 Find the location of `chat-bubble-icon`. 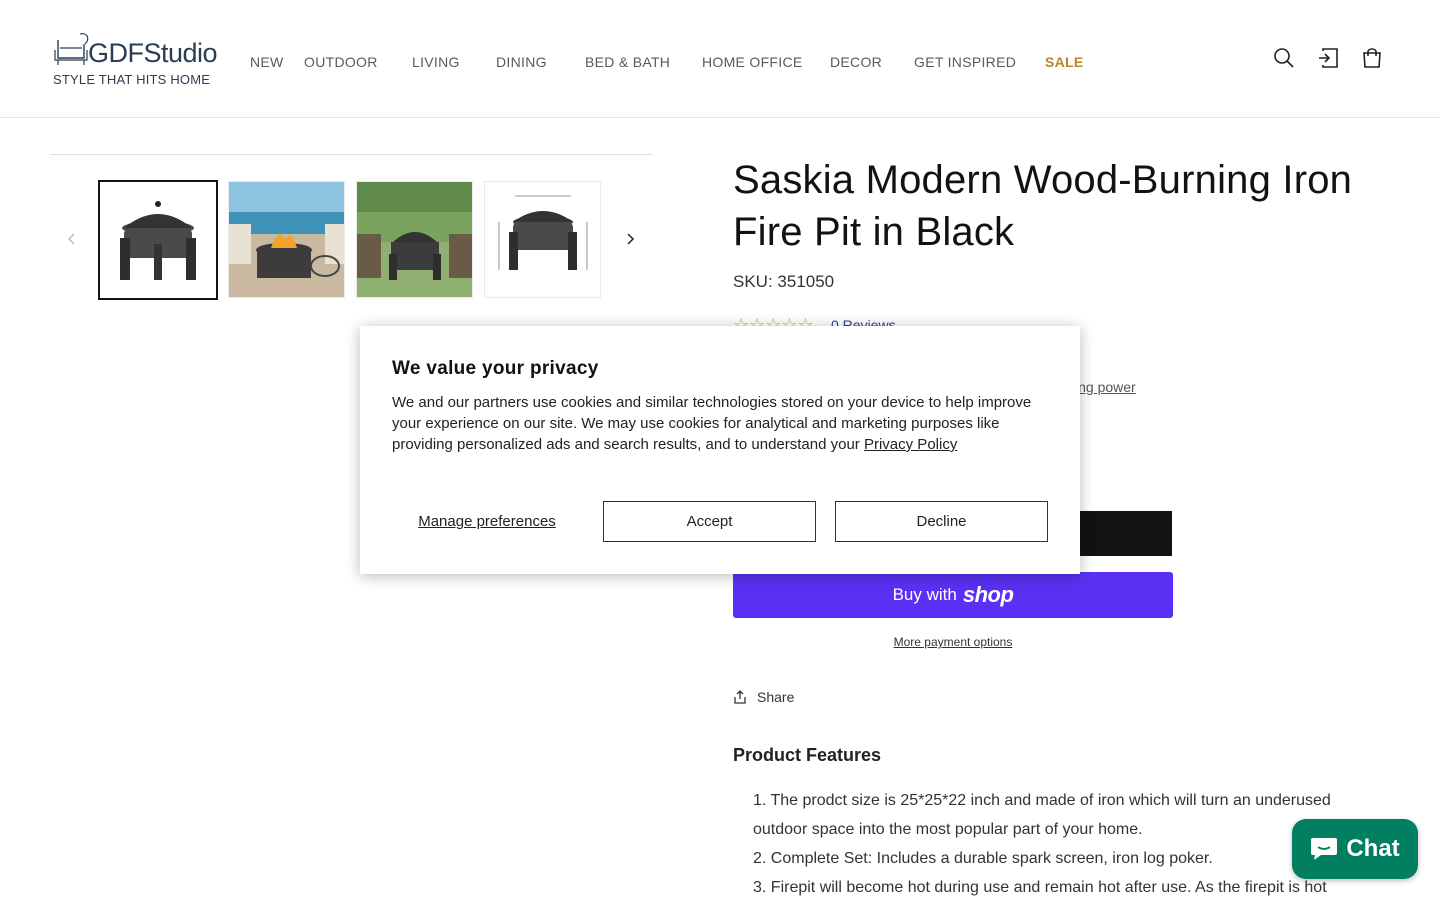

chat-bubble-icon is located at coordinates (1324, 849).